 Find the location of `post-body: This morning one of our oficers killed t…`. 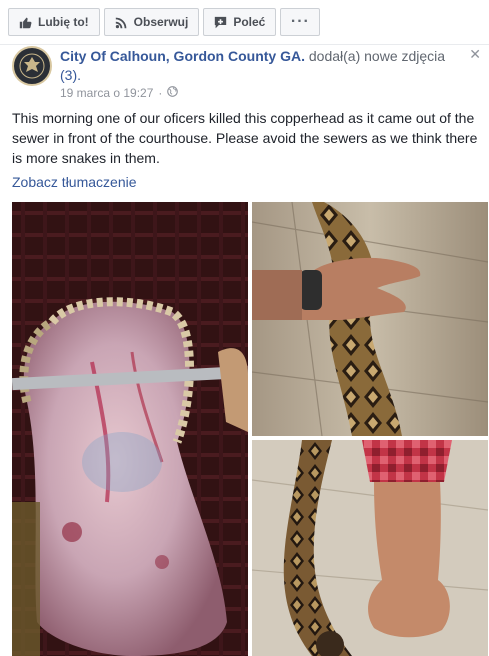

post-body: This morning one of our oficers killed t… is located at coordinates (245, 138).